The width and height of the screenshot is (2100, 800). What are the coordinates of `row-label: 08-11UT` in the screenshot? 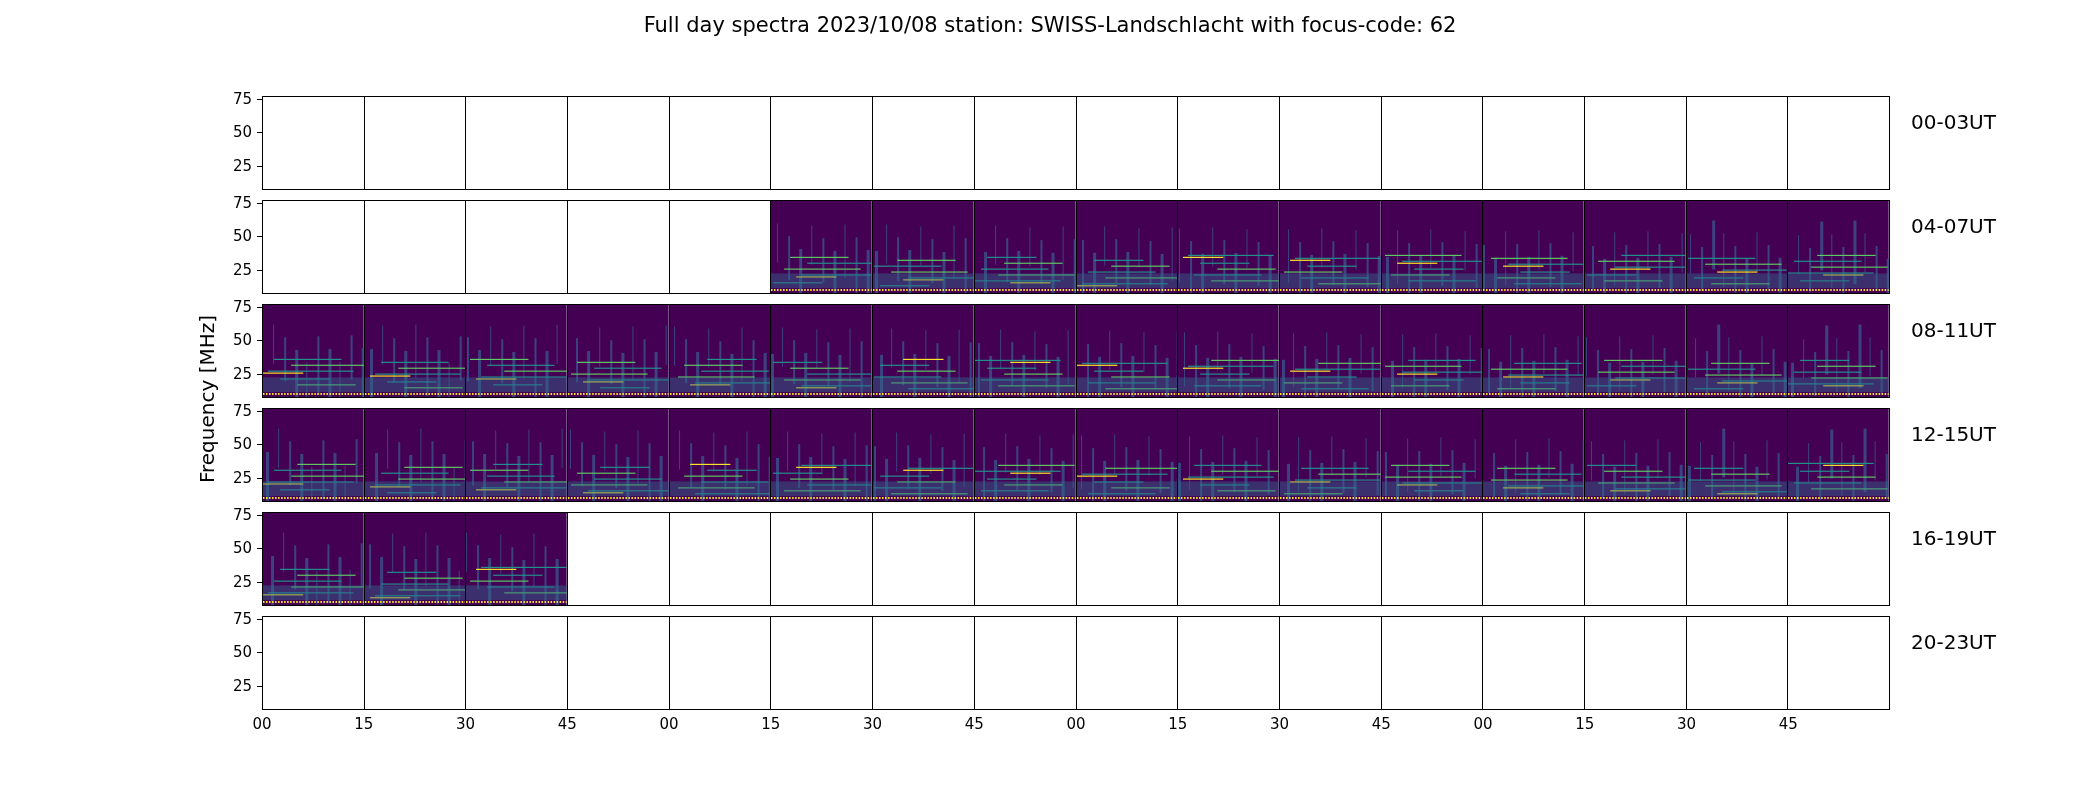 It's located at (1953, 330).